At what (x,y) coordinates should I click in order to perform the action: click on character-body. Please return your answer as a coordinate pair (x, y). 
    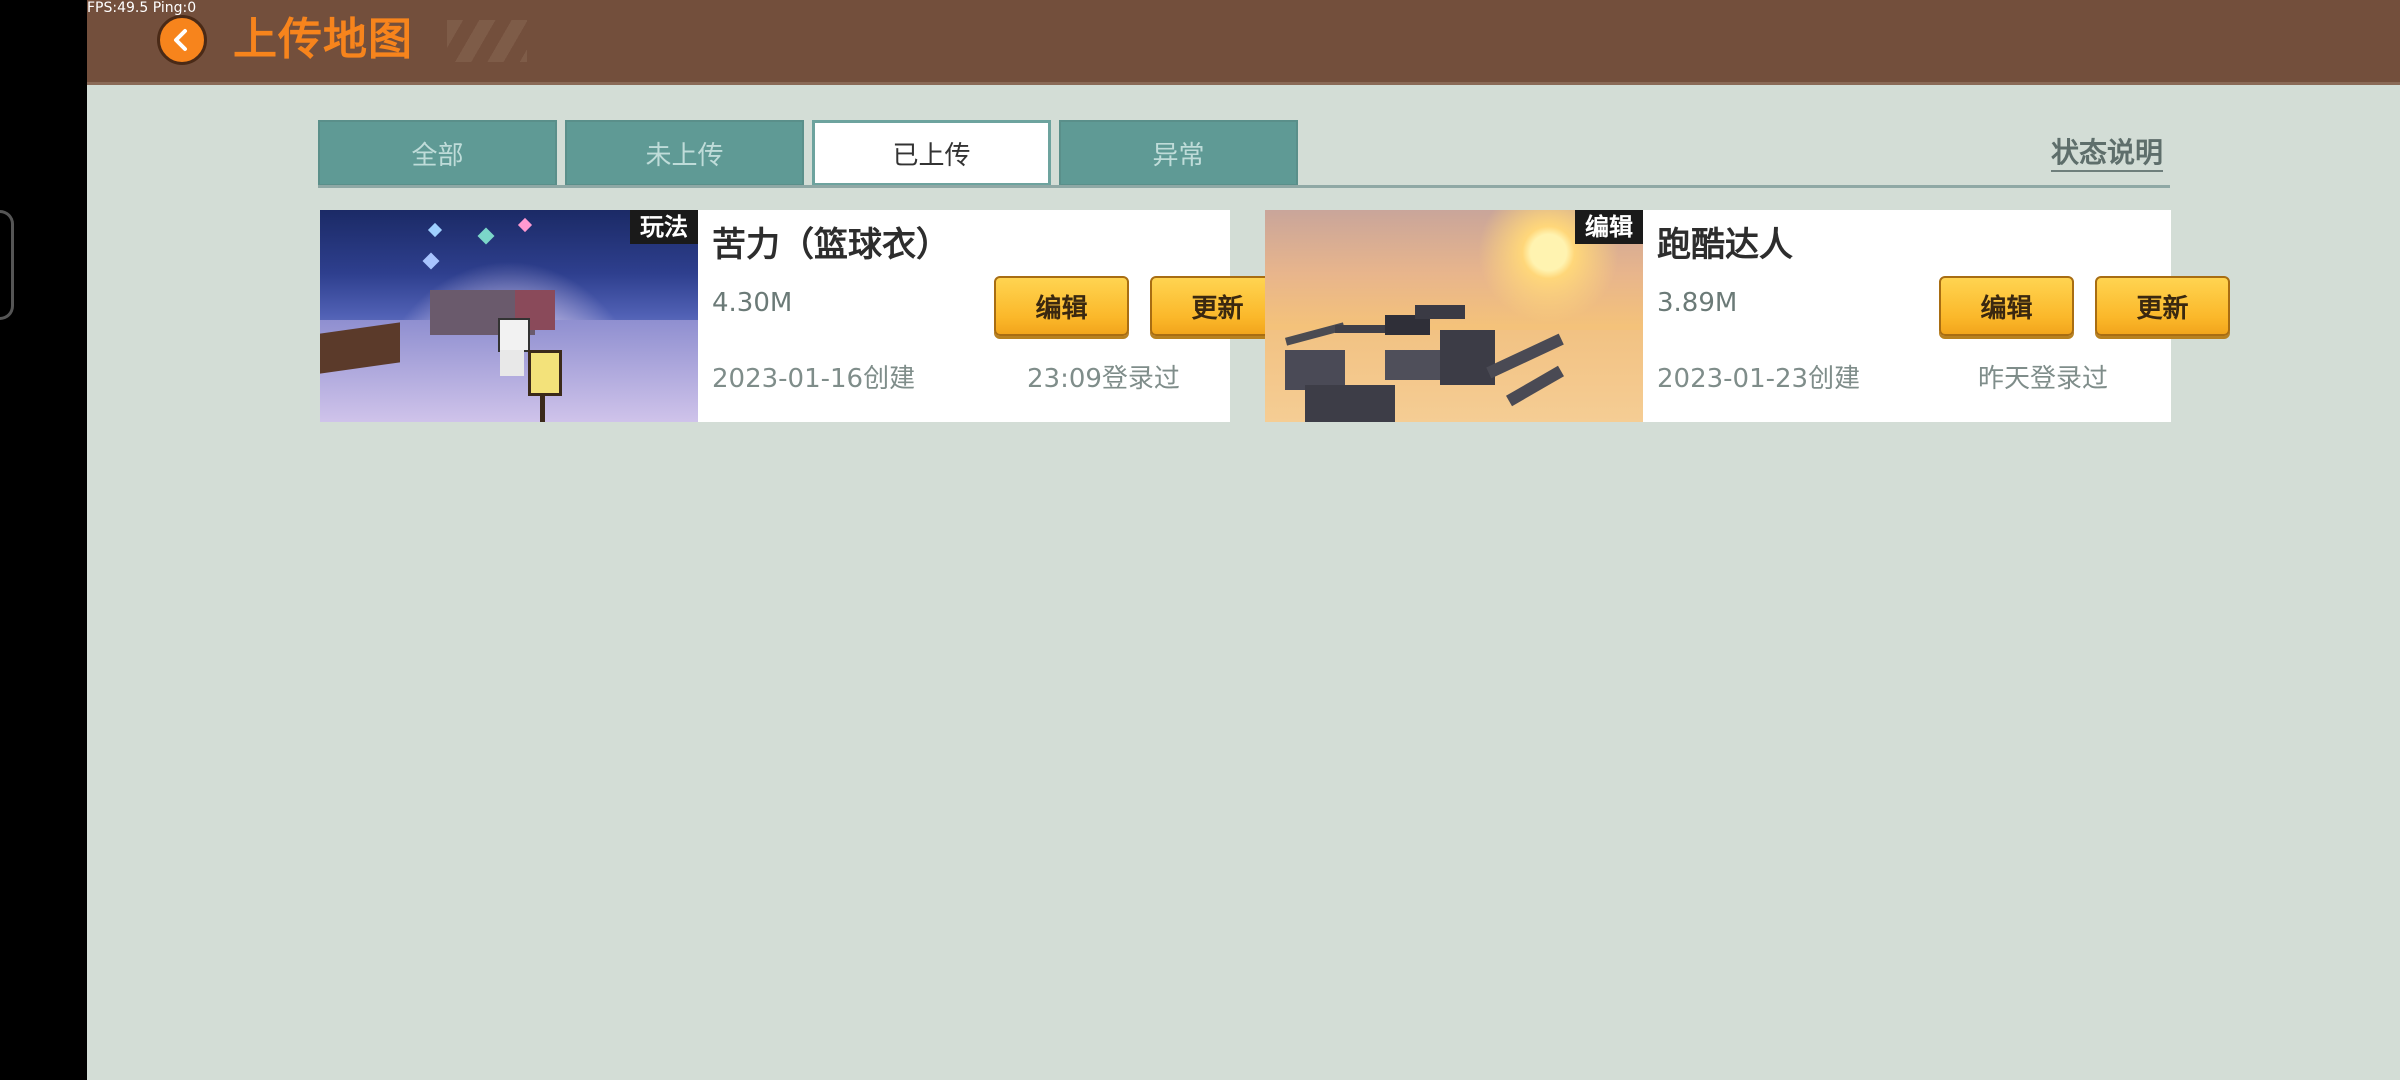
    Looking at the image, I should click on (512, 363).